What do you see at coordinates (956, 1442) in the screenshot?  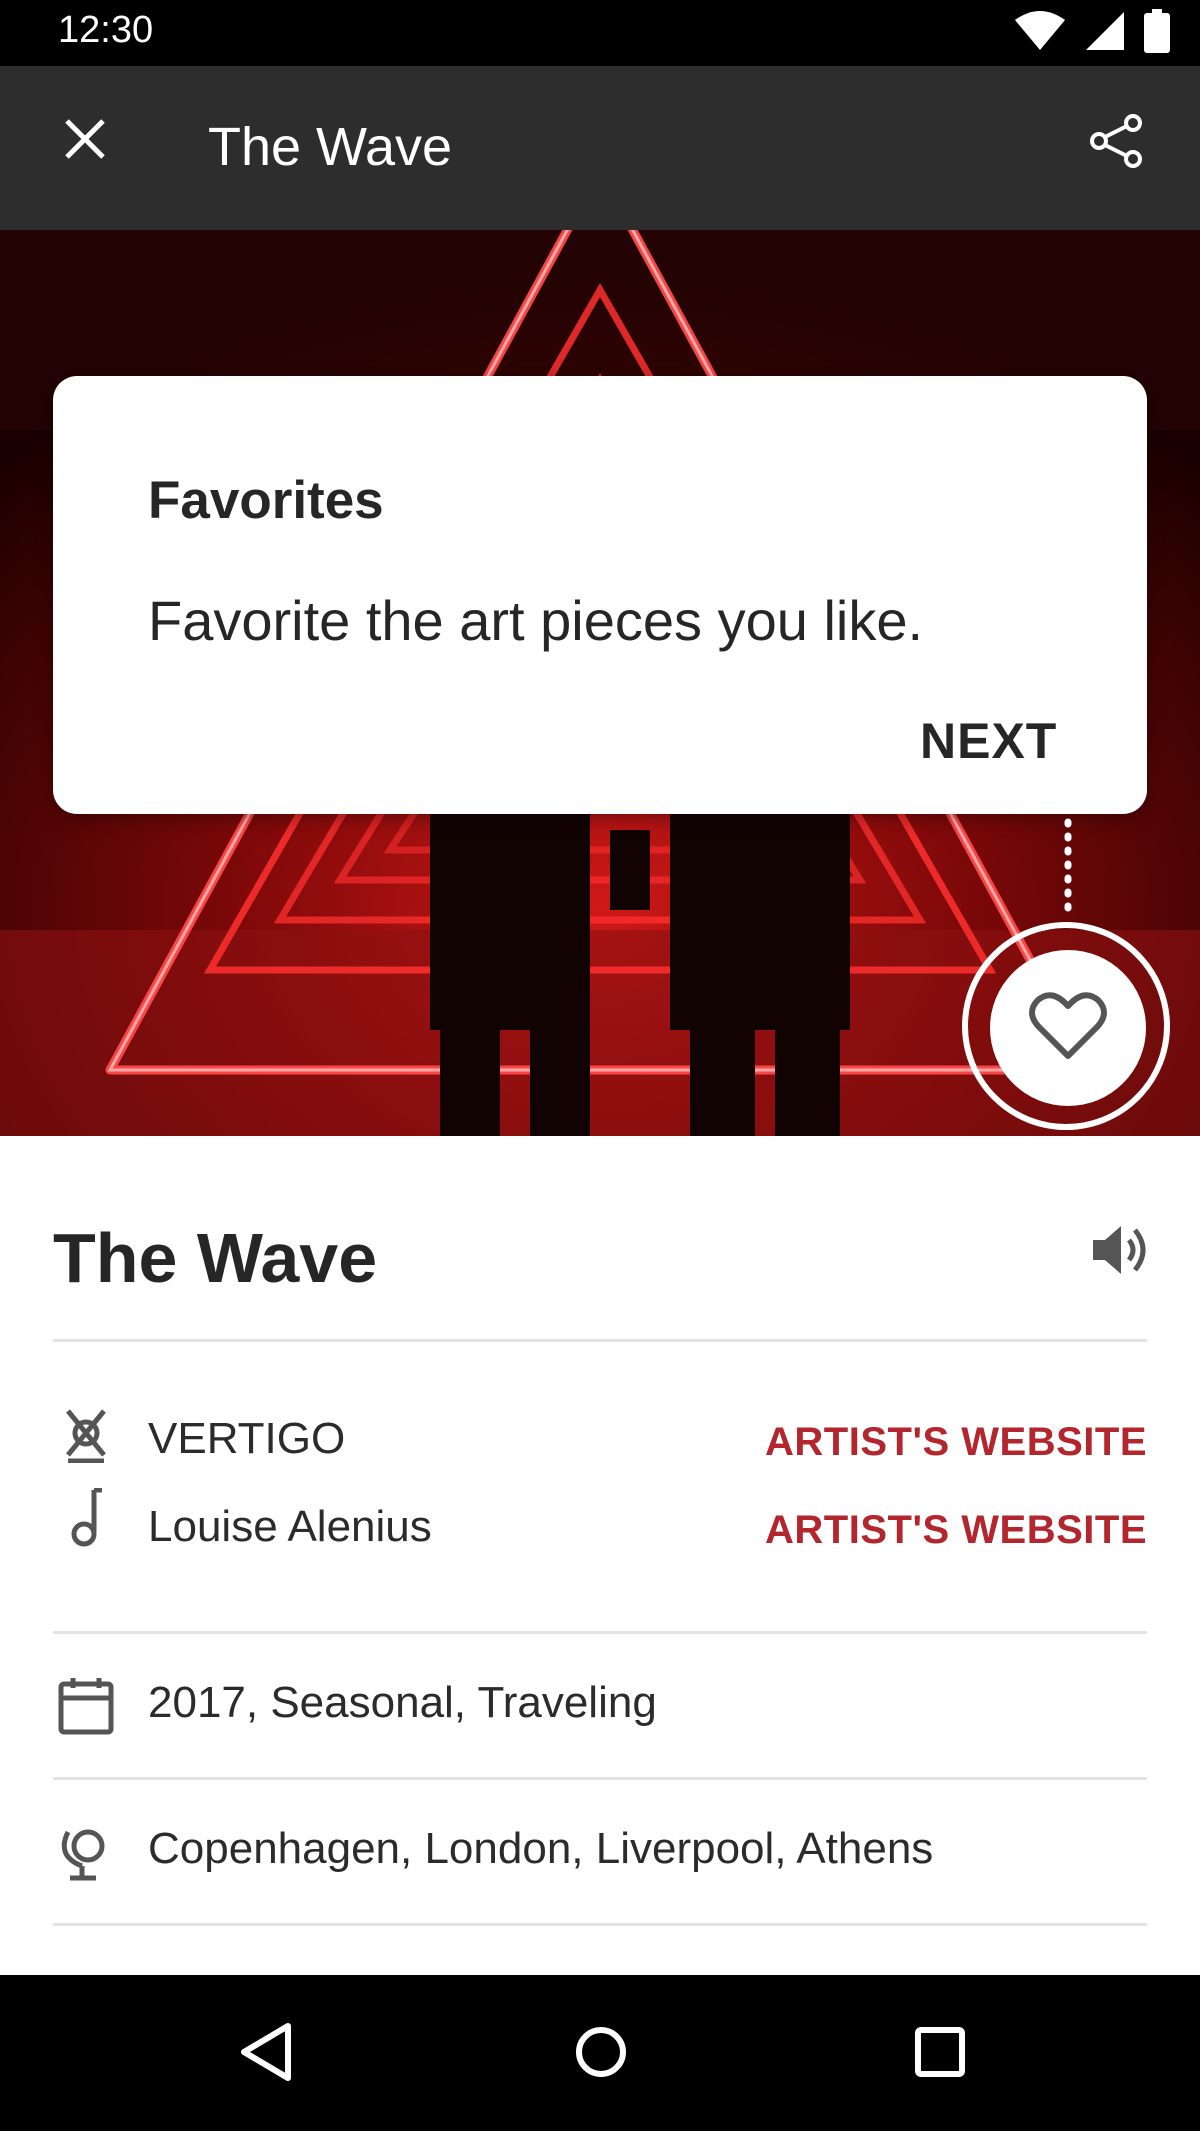 I see `artist-website-link: ARTIST'S WEBSITE` at bounding box center [956, 1442].